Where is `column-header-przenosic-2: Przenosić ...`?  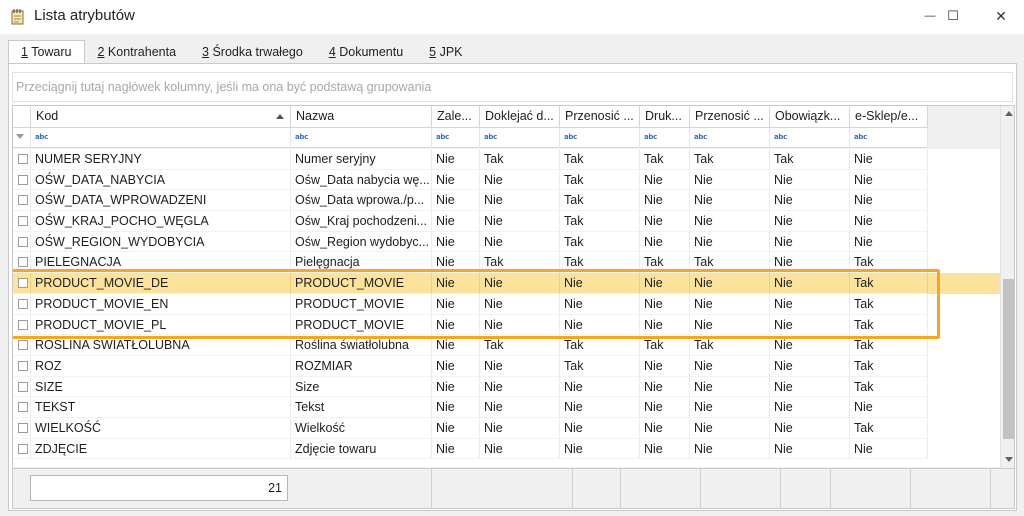 column-header-przenosic-2: Przenosić ... is located at coordinates (730, 117).